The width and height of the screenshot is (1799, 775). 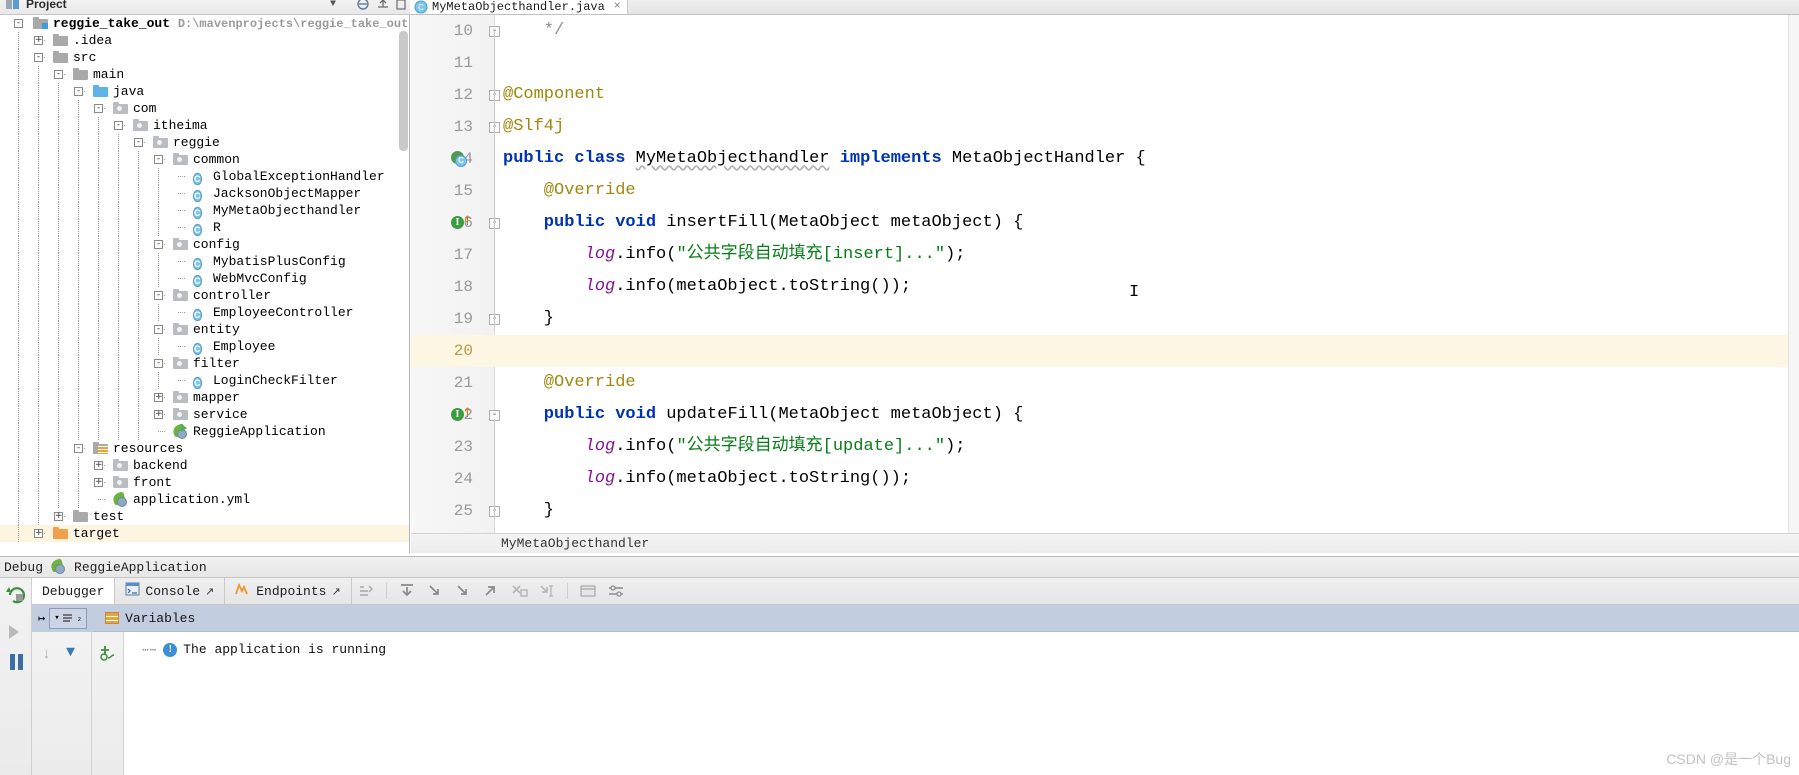 I want to click on tree-row: + service, so click(x=204, y=414).